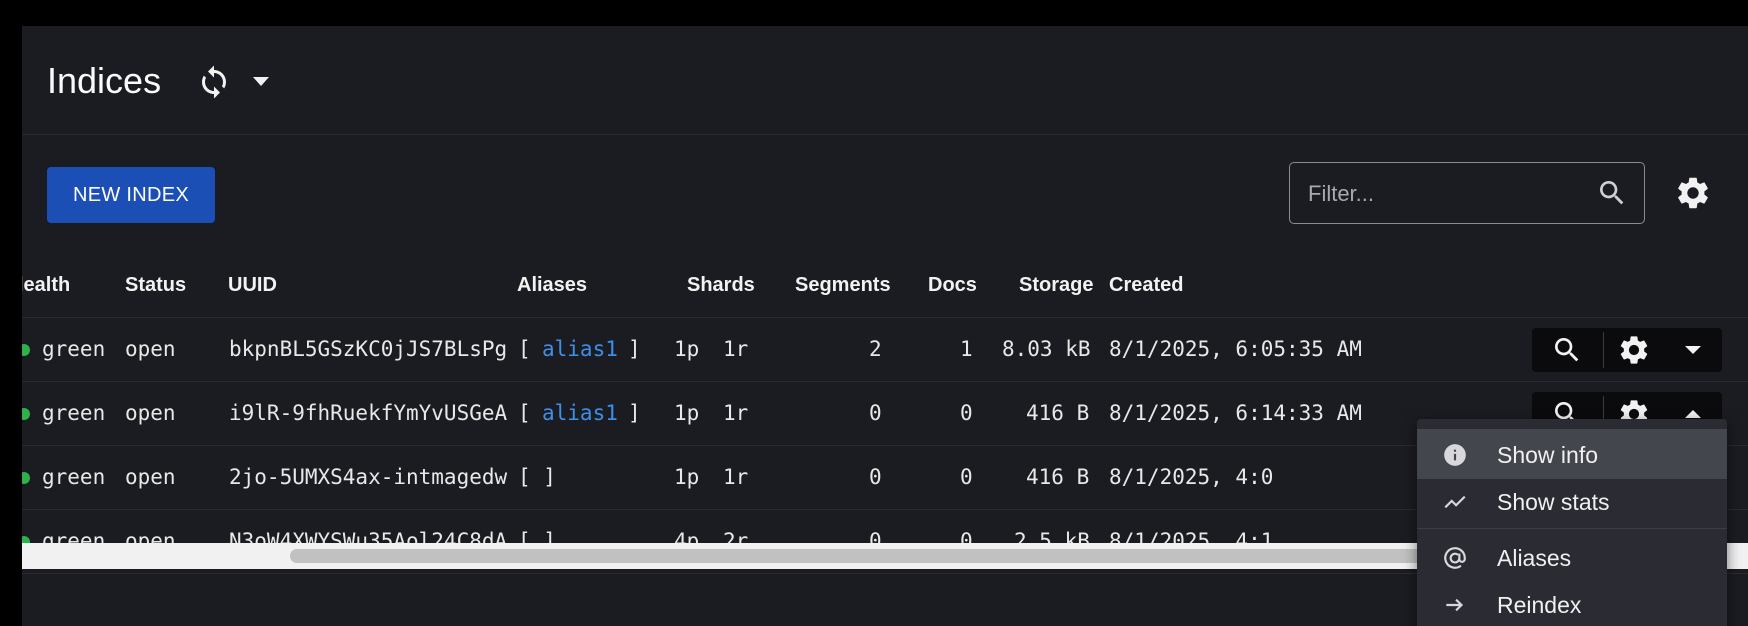  Describe the element at coordinates (1235, 349) in the screenshot. I see `created-cell: 8/1/2025, 6:05:35 AM` at that location.